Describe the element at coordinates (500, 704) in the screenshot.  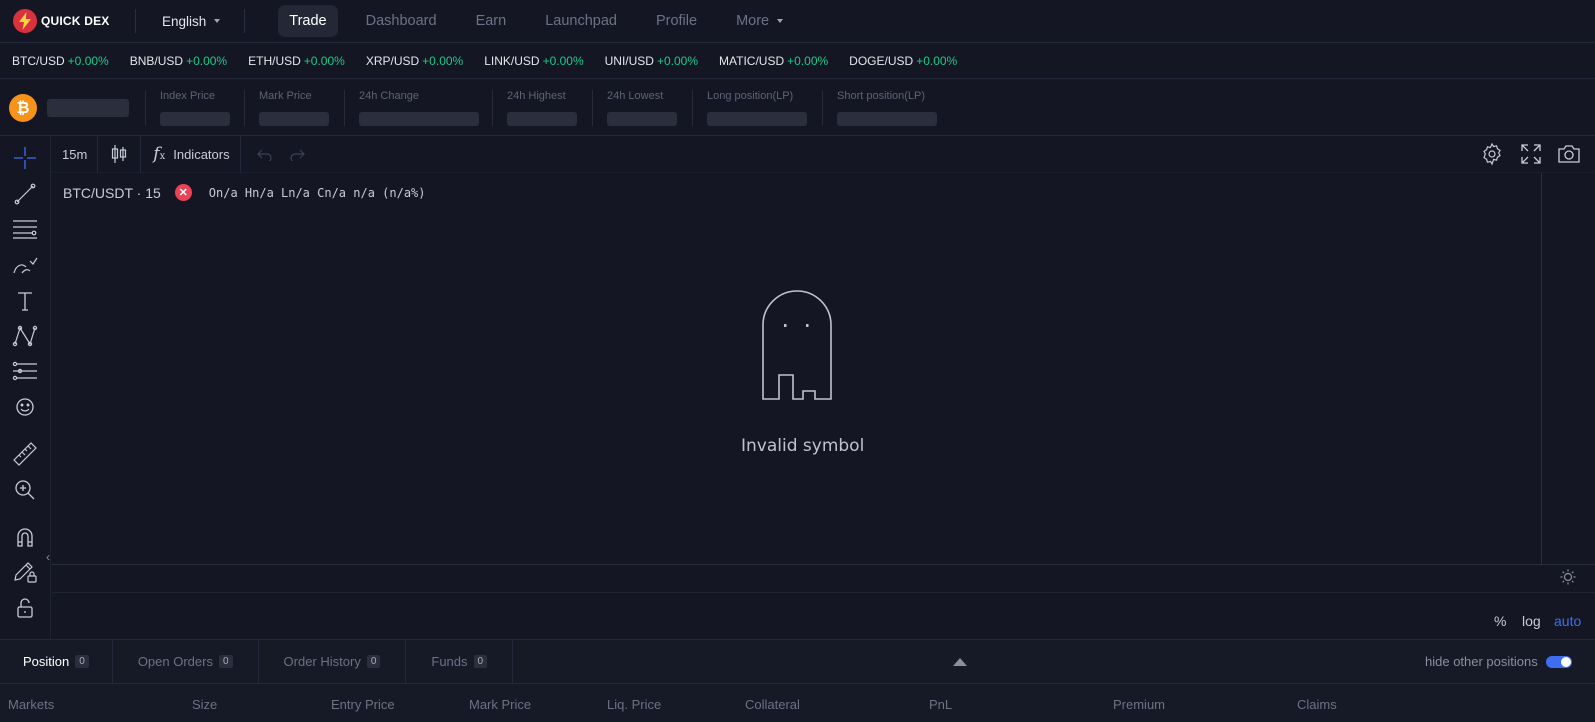
I see `column-header: Mark Price` at that location.